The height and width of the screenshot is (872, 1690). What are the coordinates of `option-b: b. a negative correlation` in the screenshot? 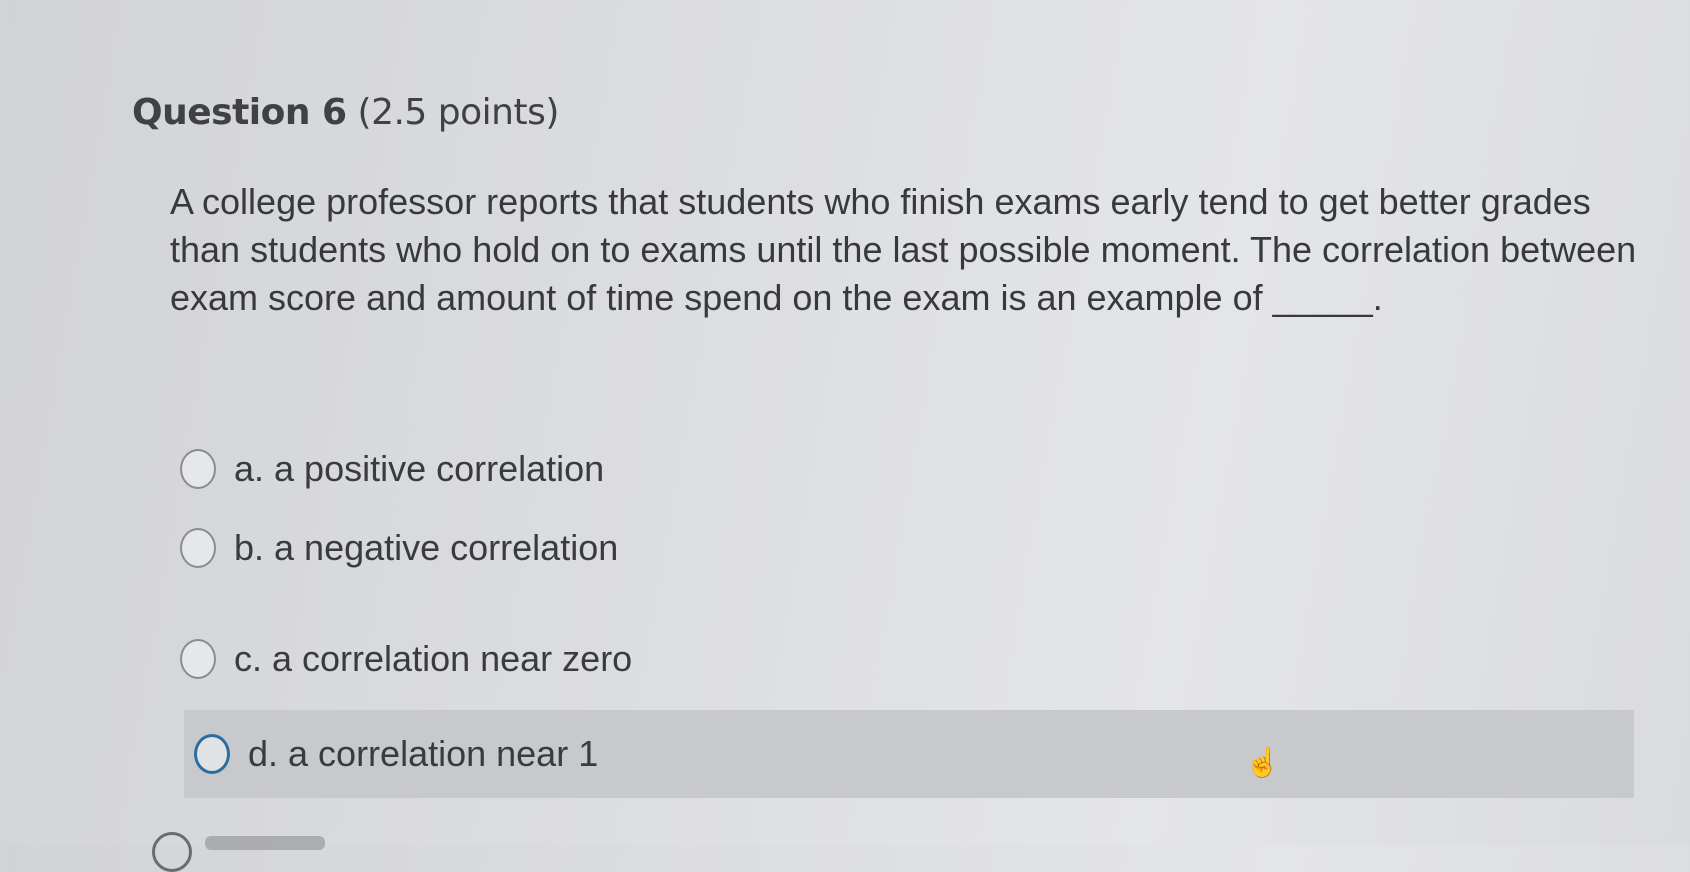 It's located at (399, 548).